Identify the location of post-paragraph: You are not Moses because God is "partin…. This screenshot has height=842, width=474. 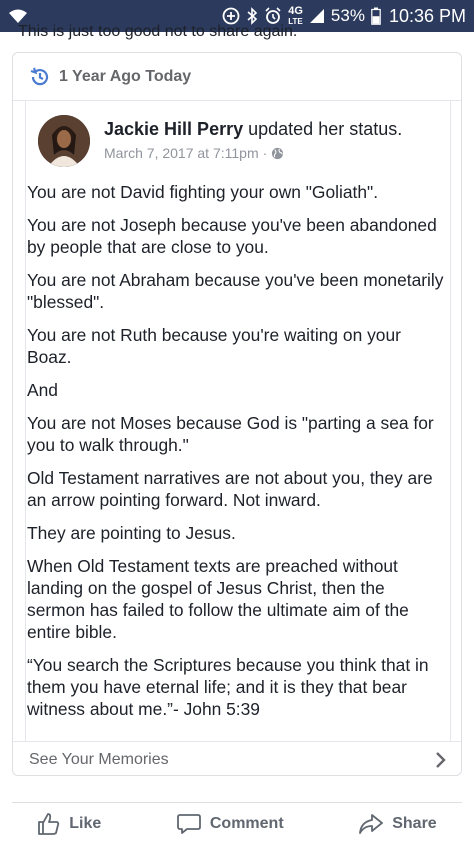
(230, 434).